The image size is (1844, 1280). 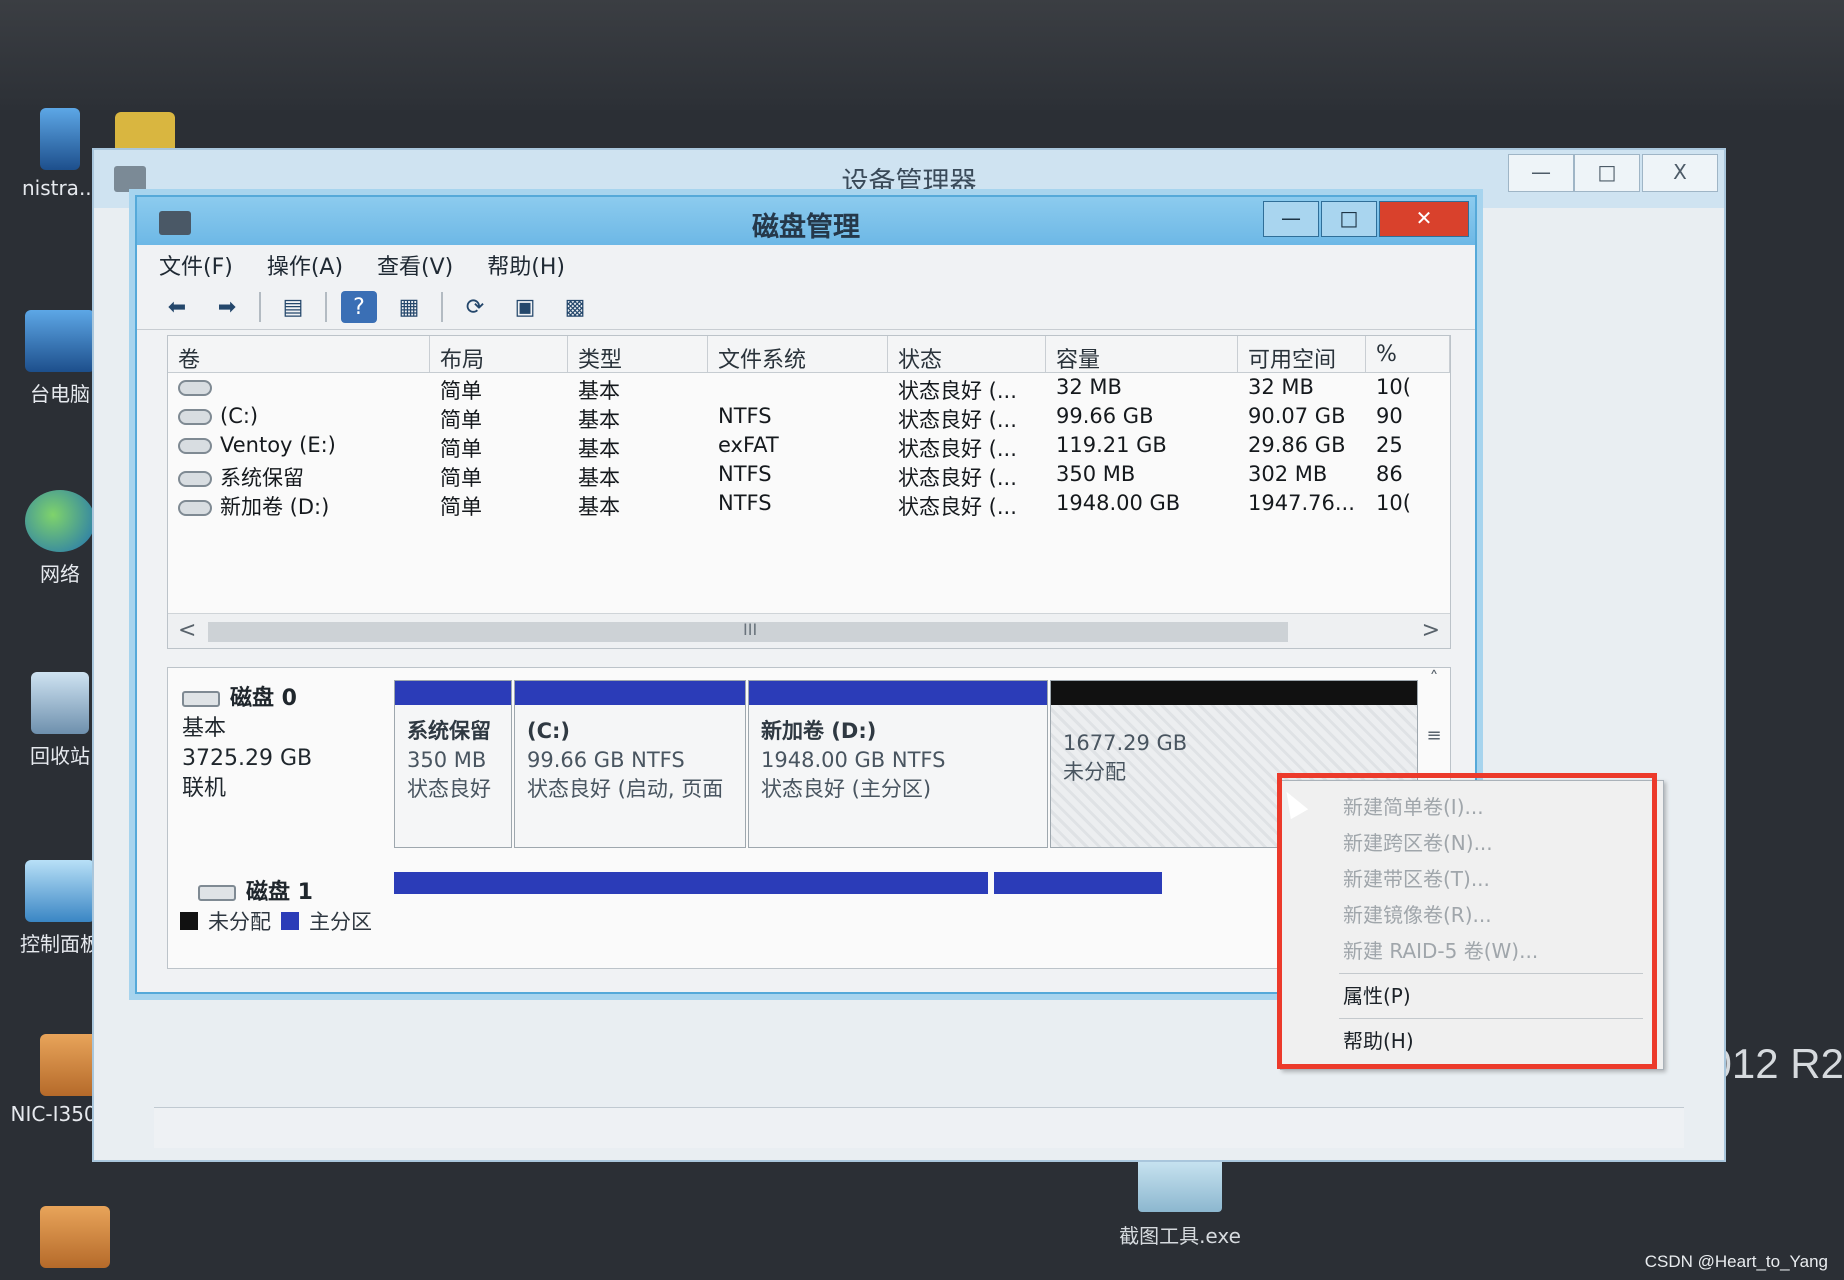 I want to click on forward-icon: ➡, so click(x=227, y=307).